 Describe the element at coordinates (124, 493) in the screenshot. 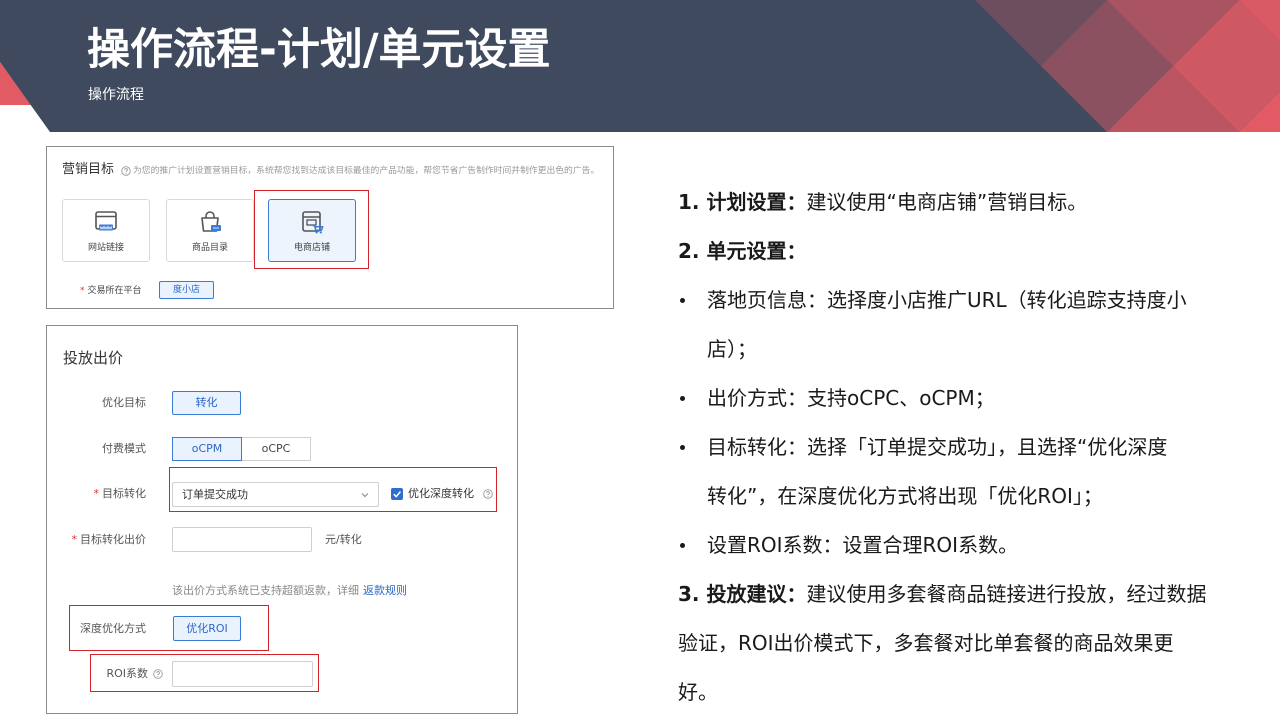

I see `target-conversion-label-text: 目标转化` at that location.